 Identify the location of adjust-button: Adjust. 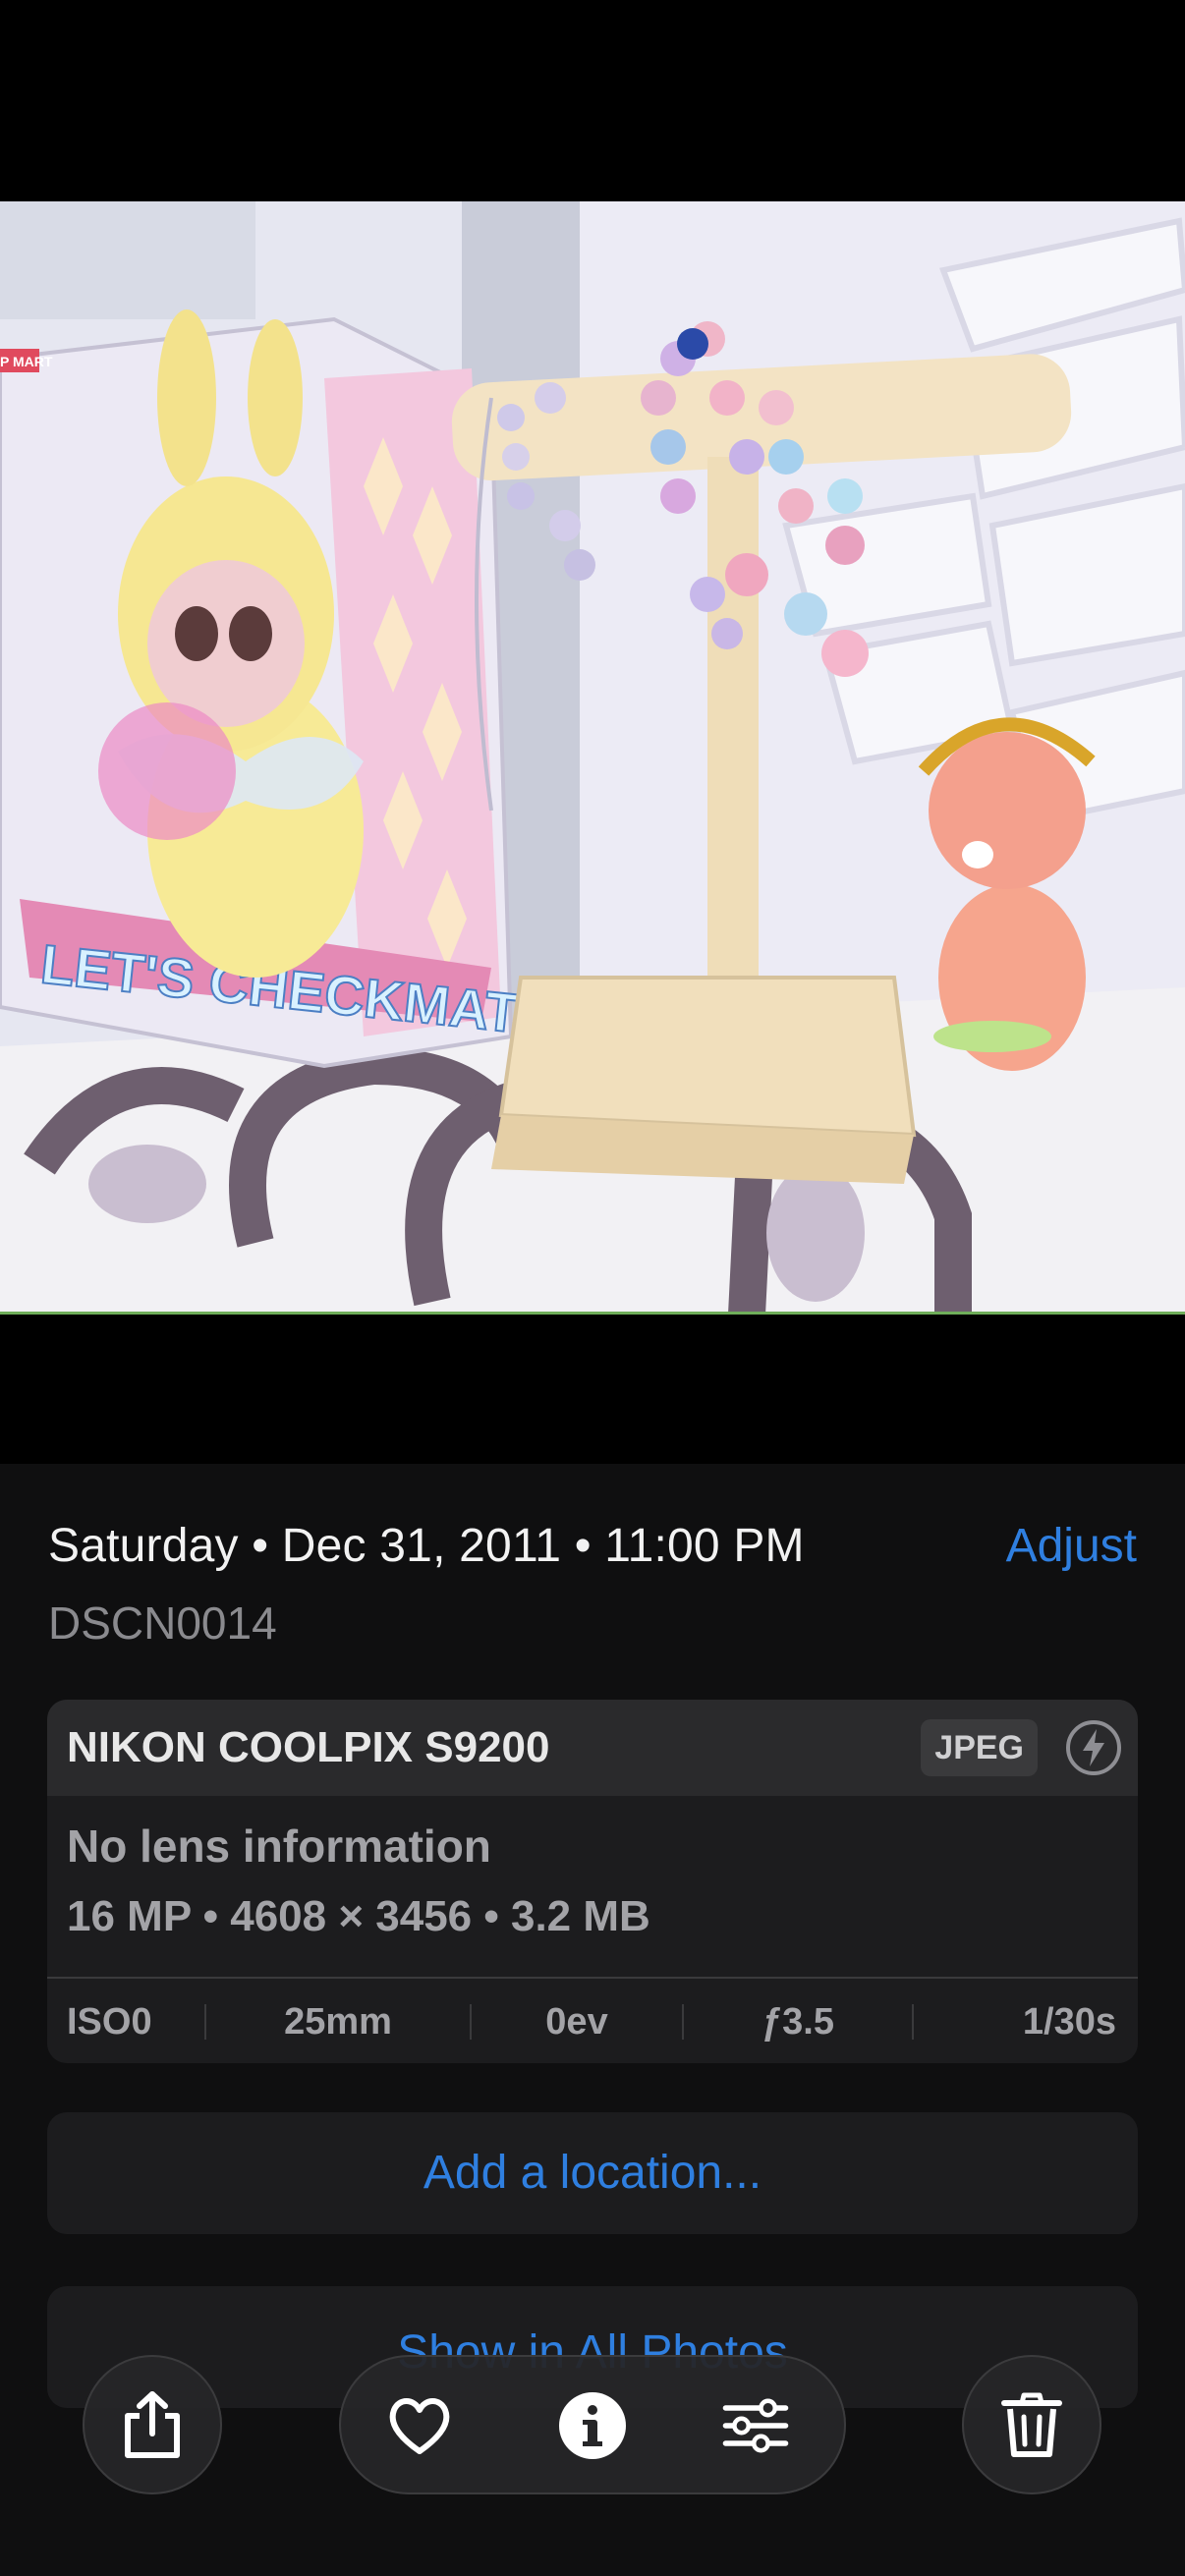
(1072, 1546).